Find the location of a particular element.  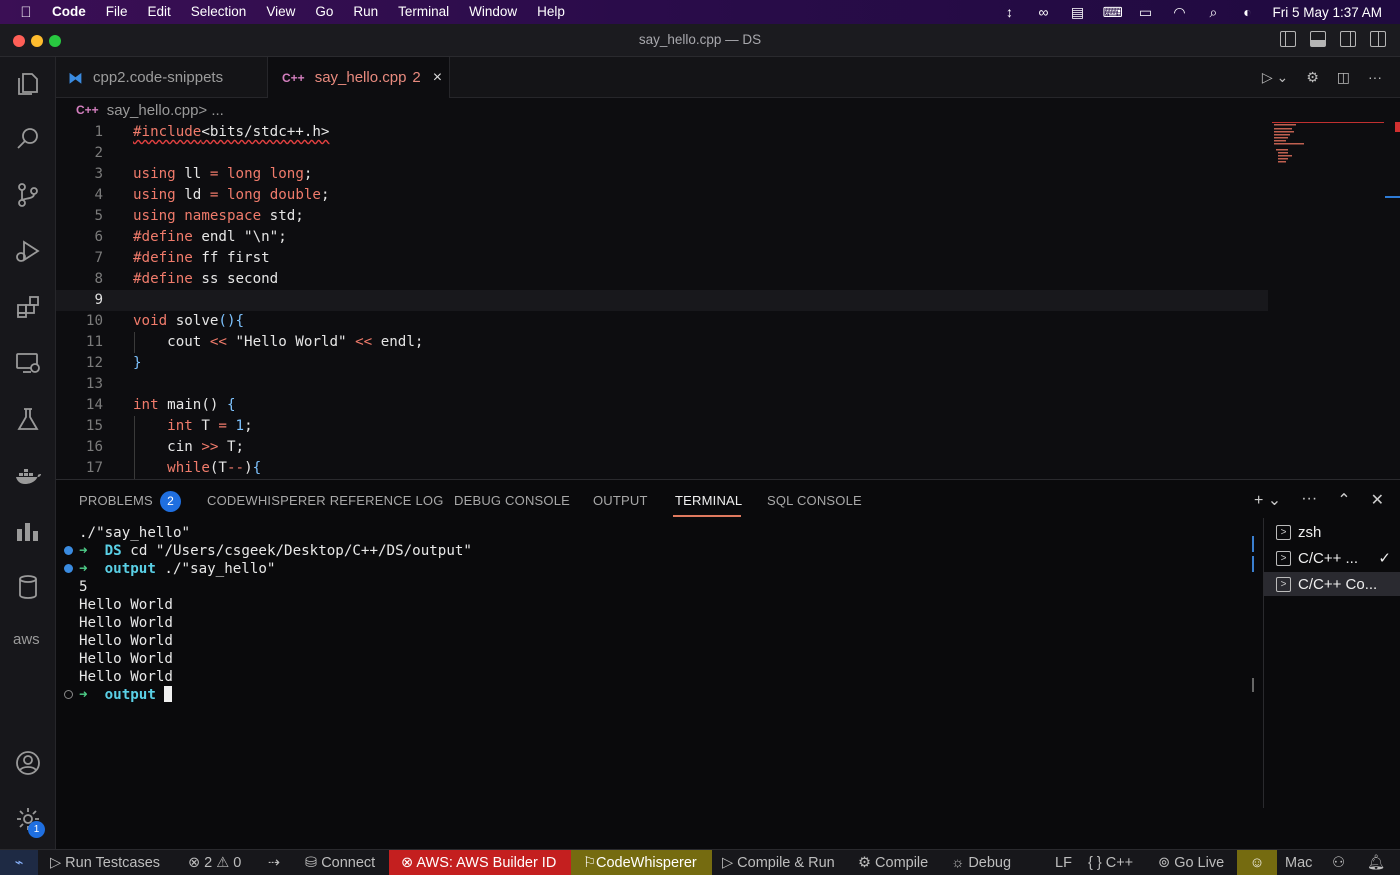

line-number: 1 is located at coordinates (79, 132).